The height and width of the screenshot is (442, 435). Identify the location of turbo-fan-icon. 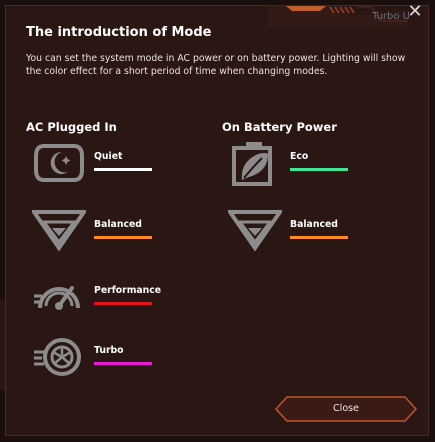
(57, 357).